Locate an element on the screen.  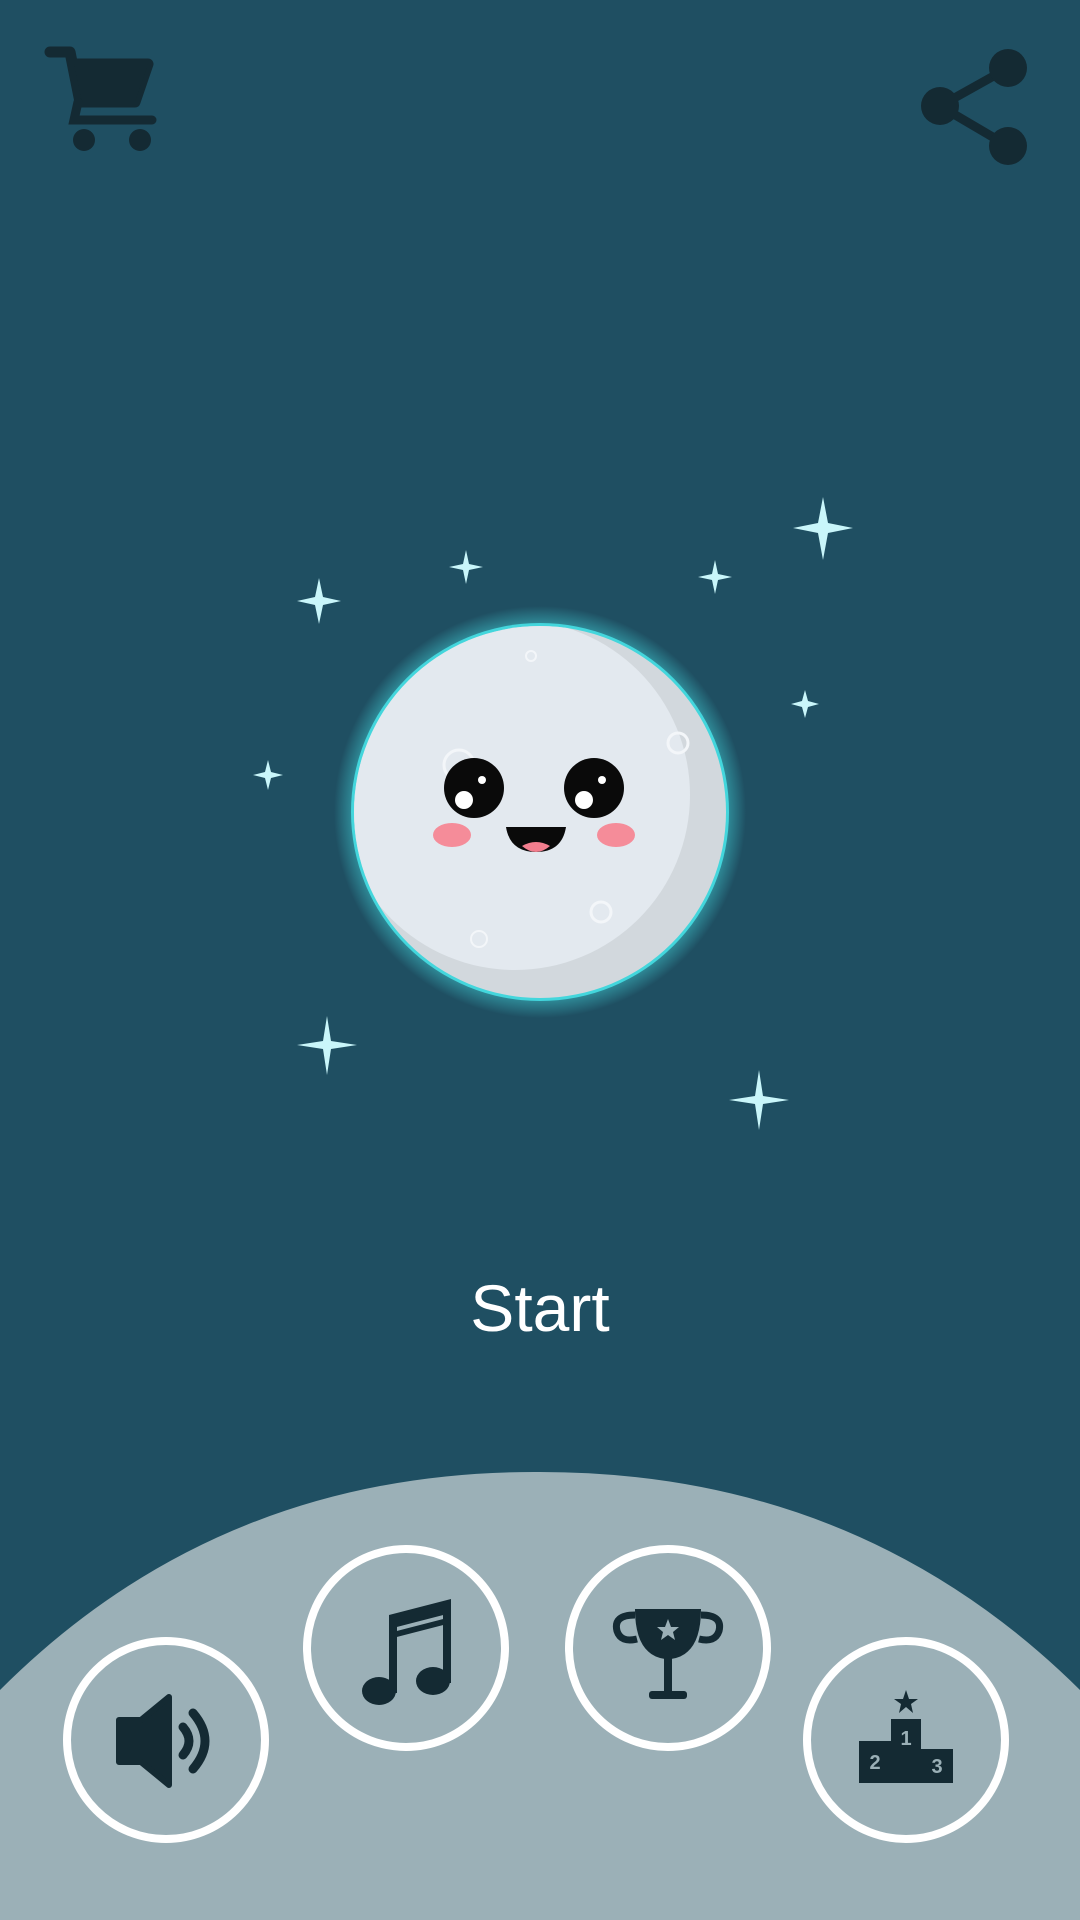
speaker-icon is located at coordinates (163, 1741).